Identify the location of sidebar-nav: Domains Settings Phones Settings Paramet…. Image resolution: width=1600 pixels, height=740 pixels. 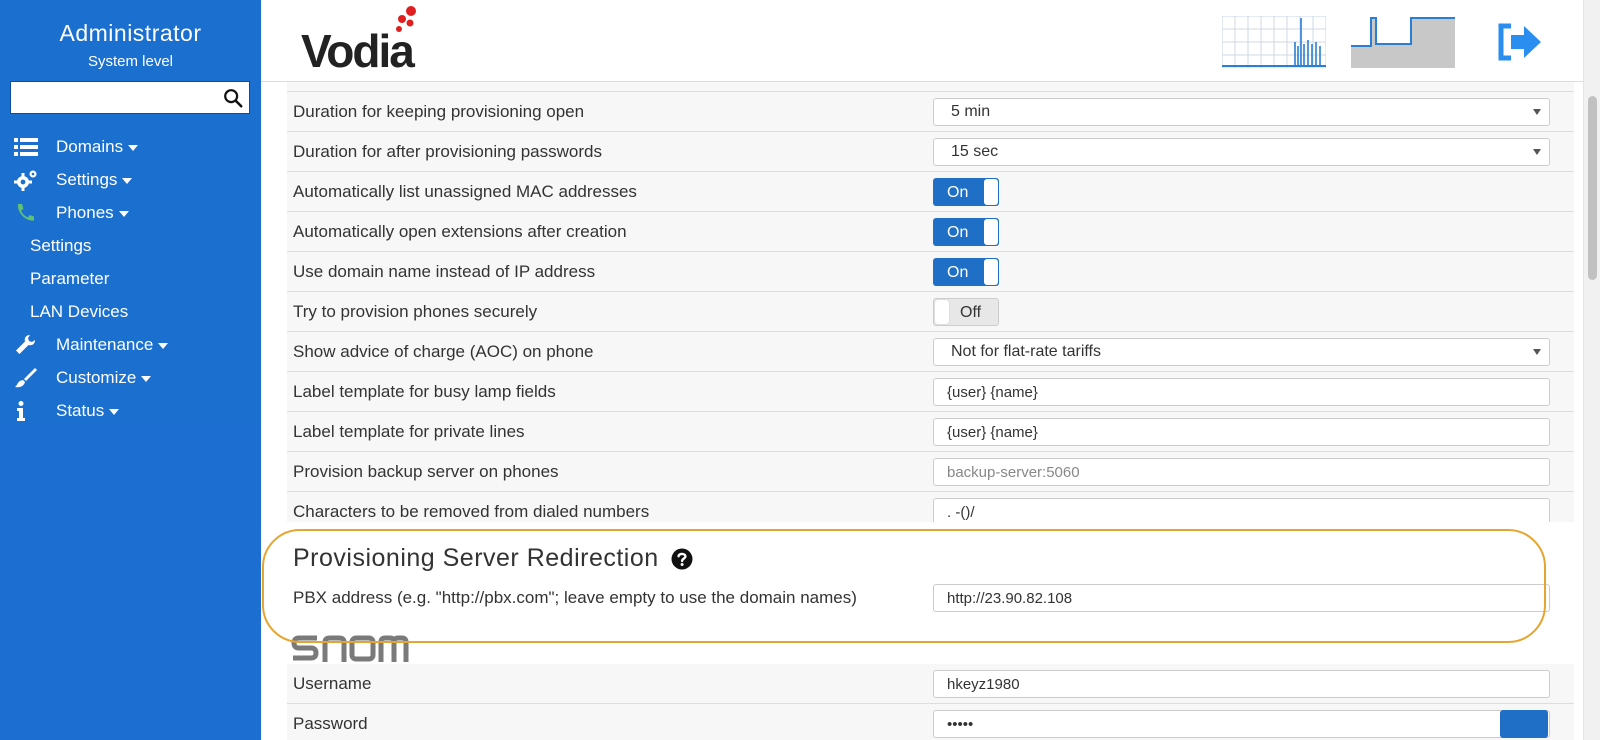
(130, 278).